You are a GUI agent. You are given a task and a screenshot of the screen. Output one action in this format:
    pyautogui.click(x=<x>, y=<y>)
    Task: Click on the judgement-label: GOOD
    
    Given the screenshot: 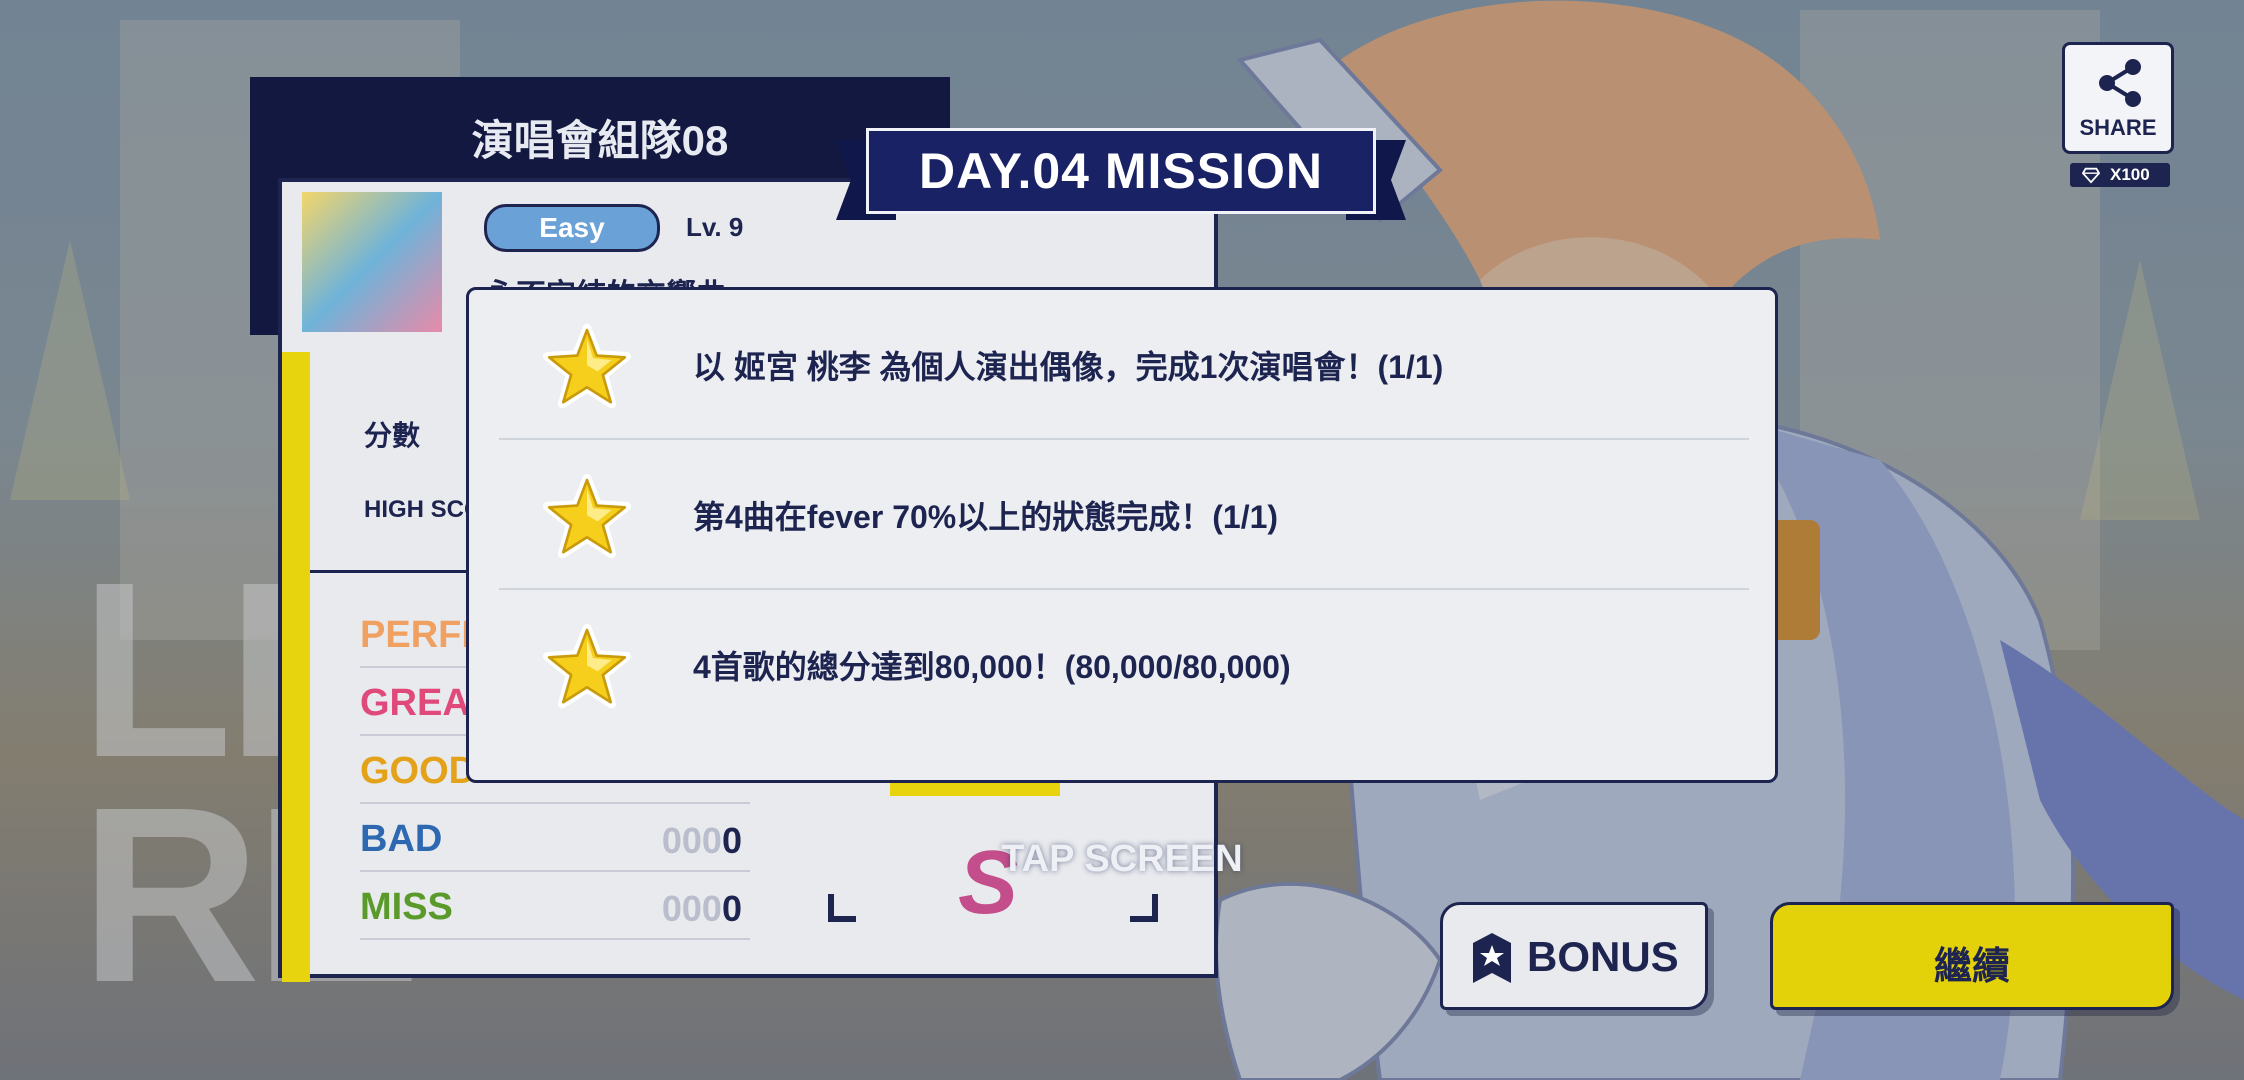 What is the action you would take?
    pyautogui.click(x=418, y=771)
    